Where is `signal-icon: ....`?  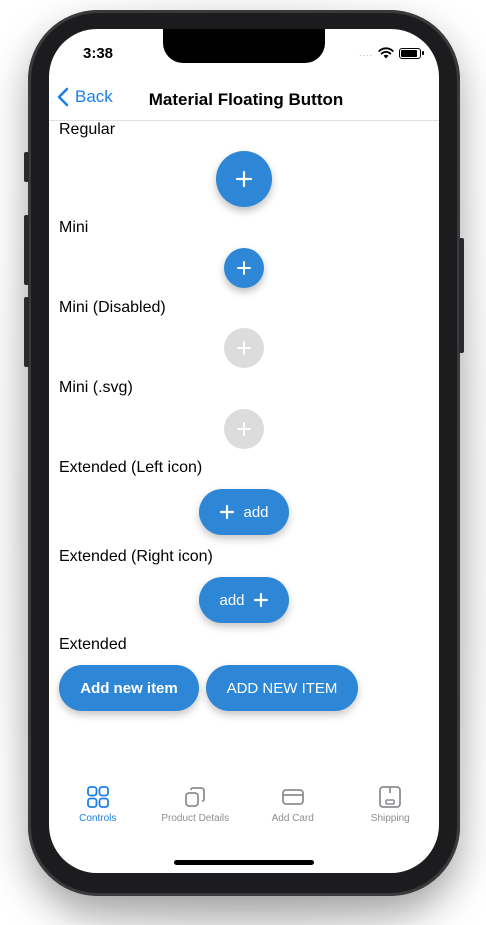 signal-icon: .... is located at coordinates (365, 53).